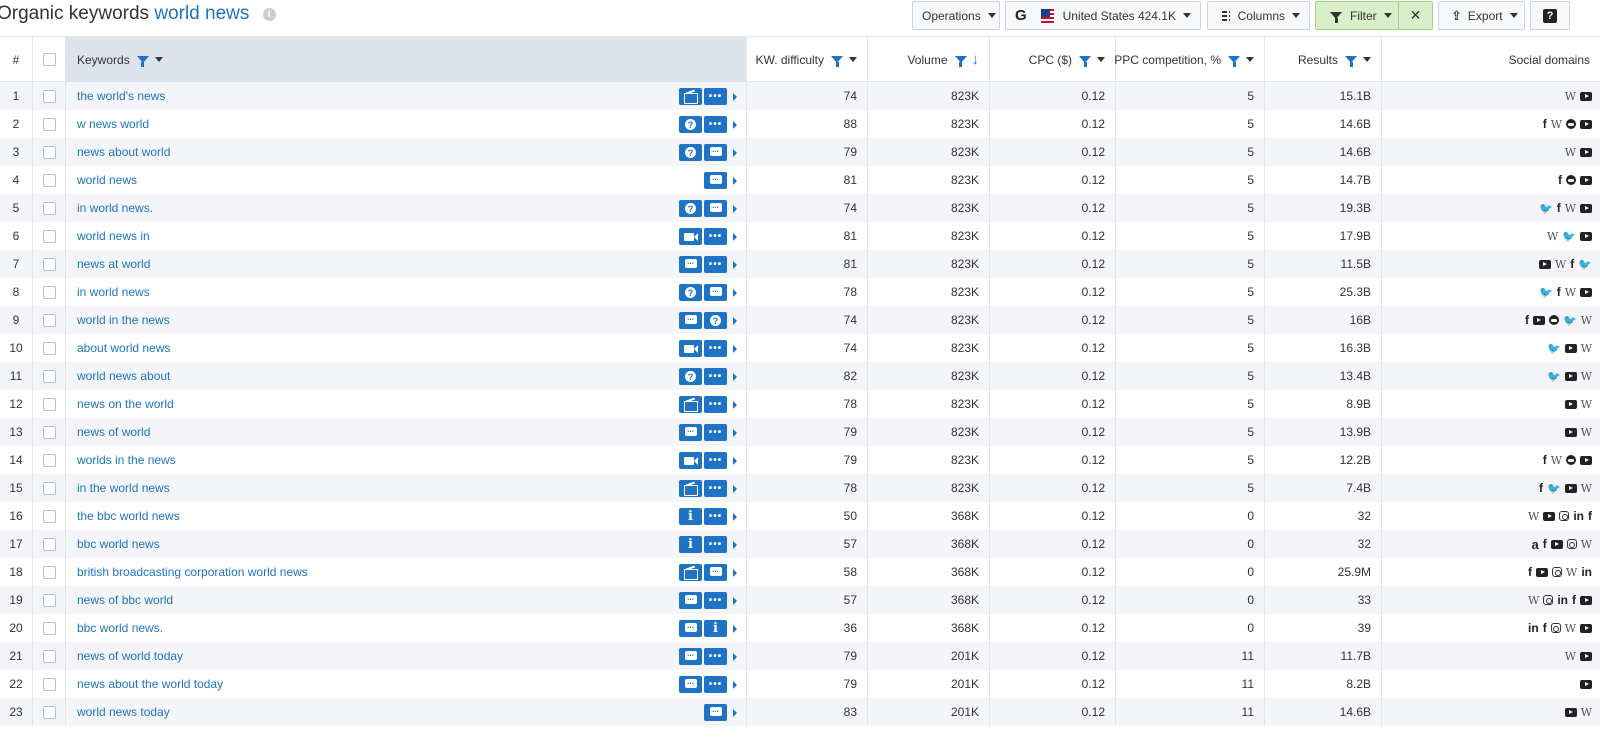 This screenshot has width=1600, height=746. What do you see at coordinates (1258, 15) in the screenshot?
I see `columns-button: Columns` at bounding box center [1258, 15].